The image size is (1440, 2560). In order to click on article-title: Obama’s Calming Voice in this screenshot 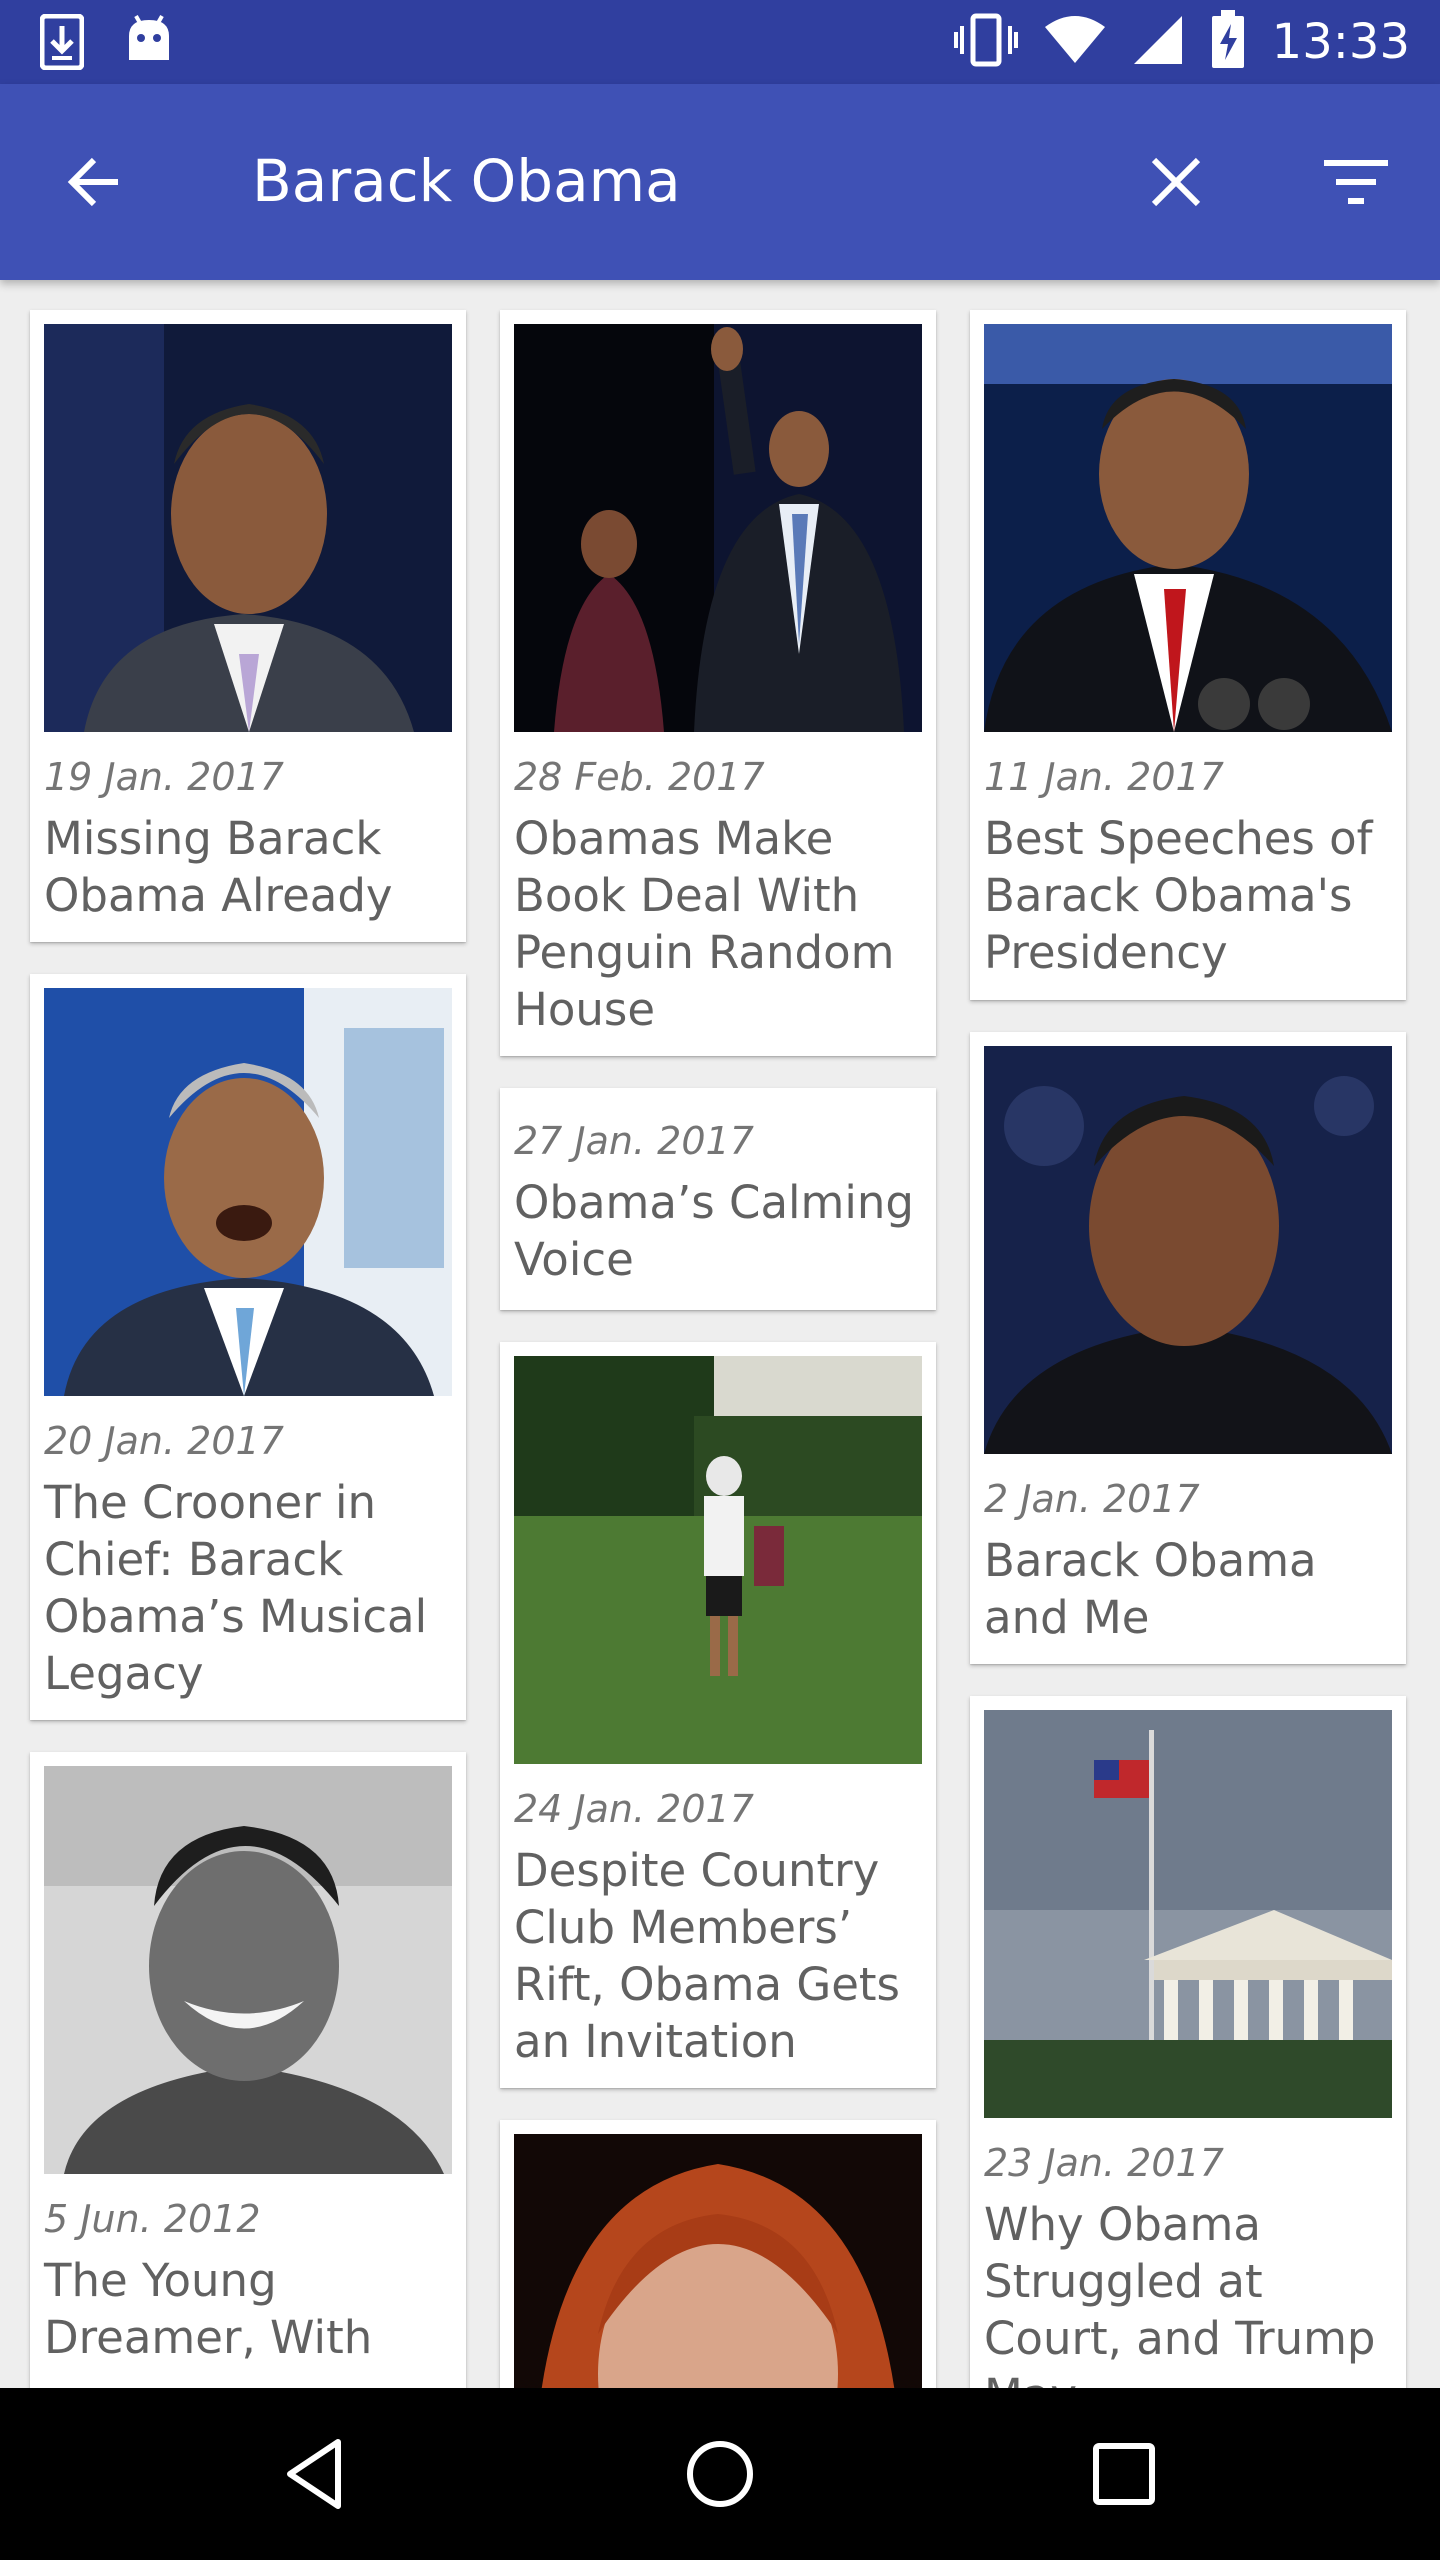, I will do `click(714, 1230)`.